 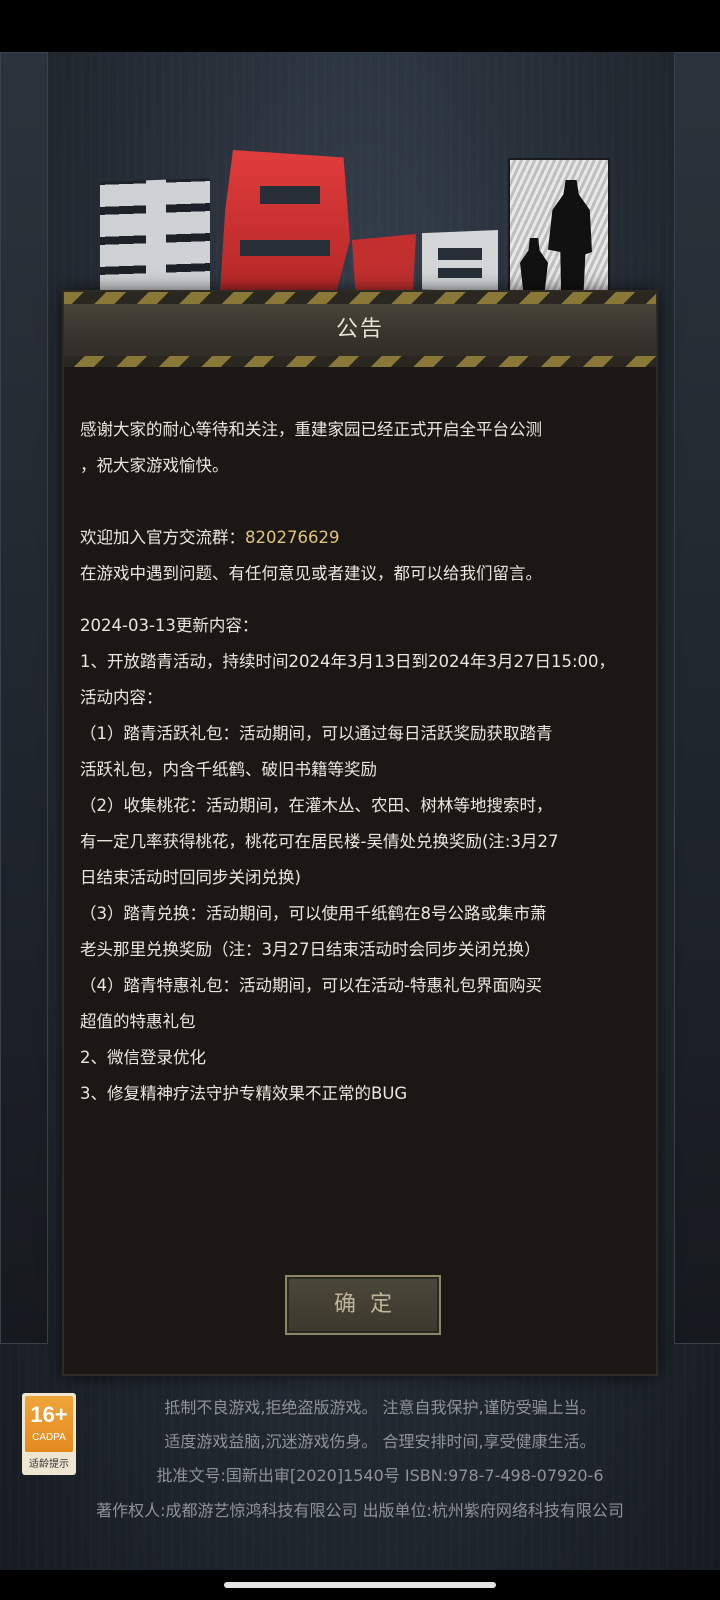 I want to click on dialog-title: 公告, so click(x=359, y=329).